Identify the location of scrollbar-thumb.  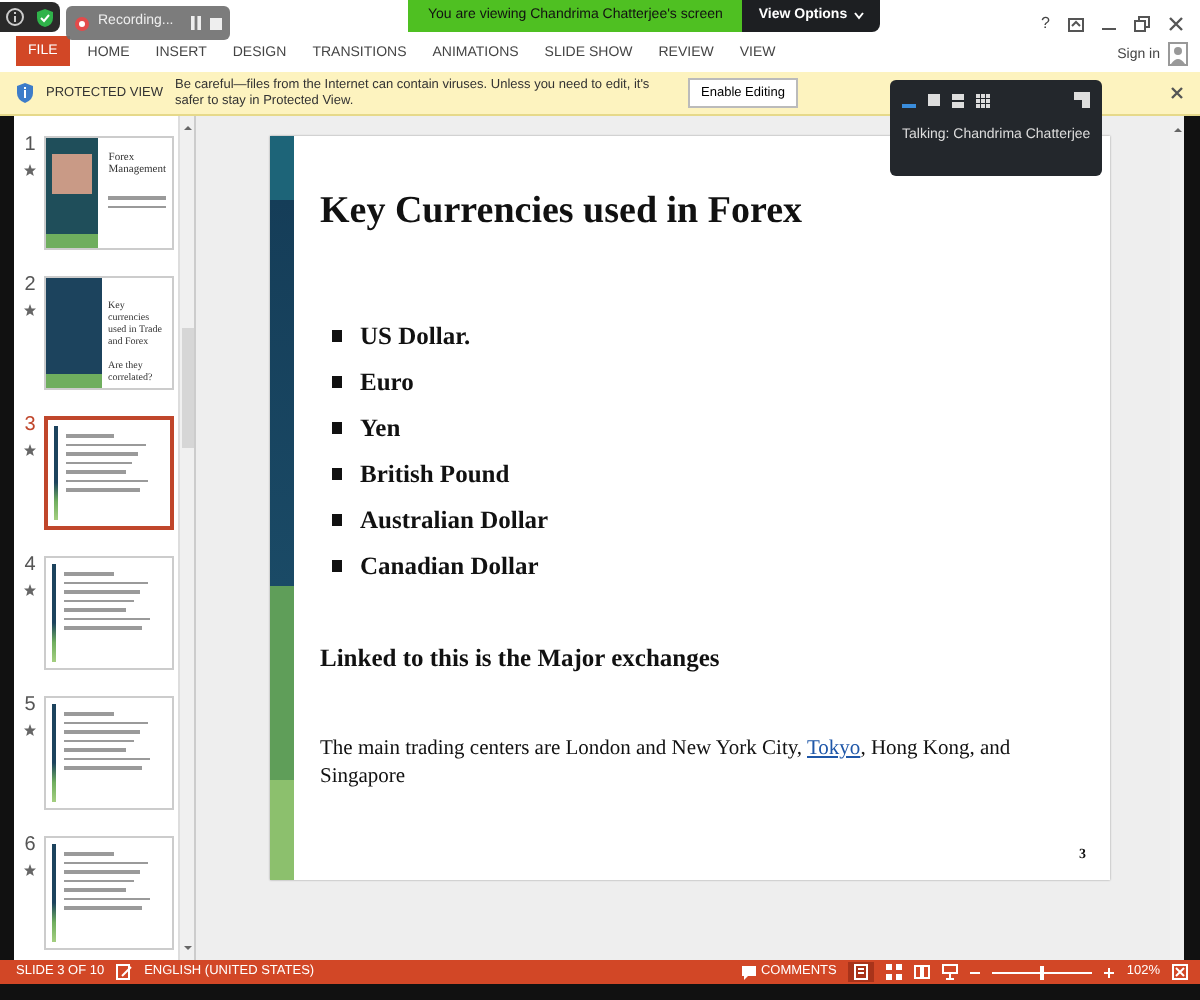
(187, 388).